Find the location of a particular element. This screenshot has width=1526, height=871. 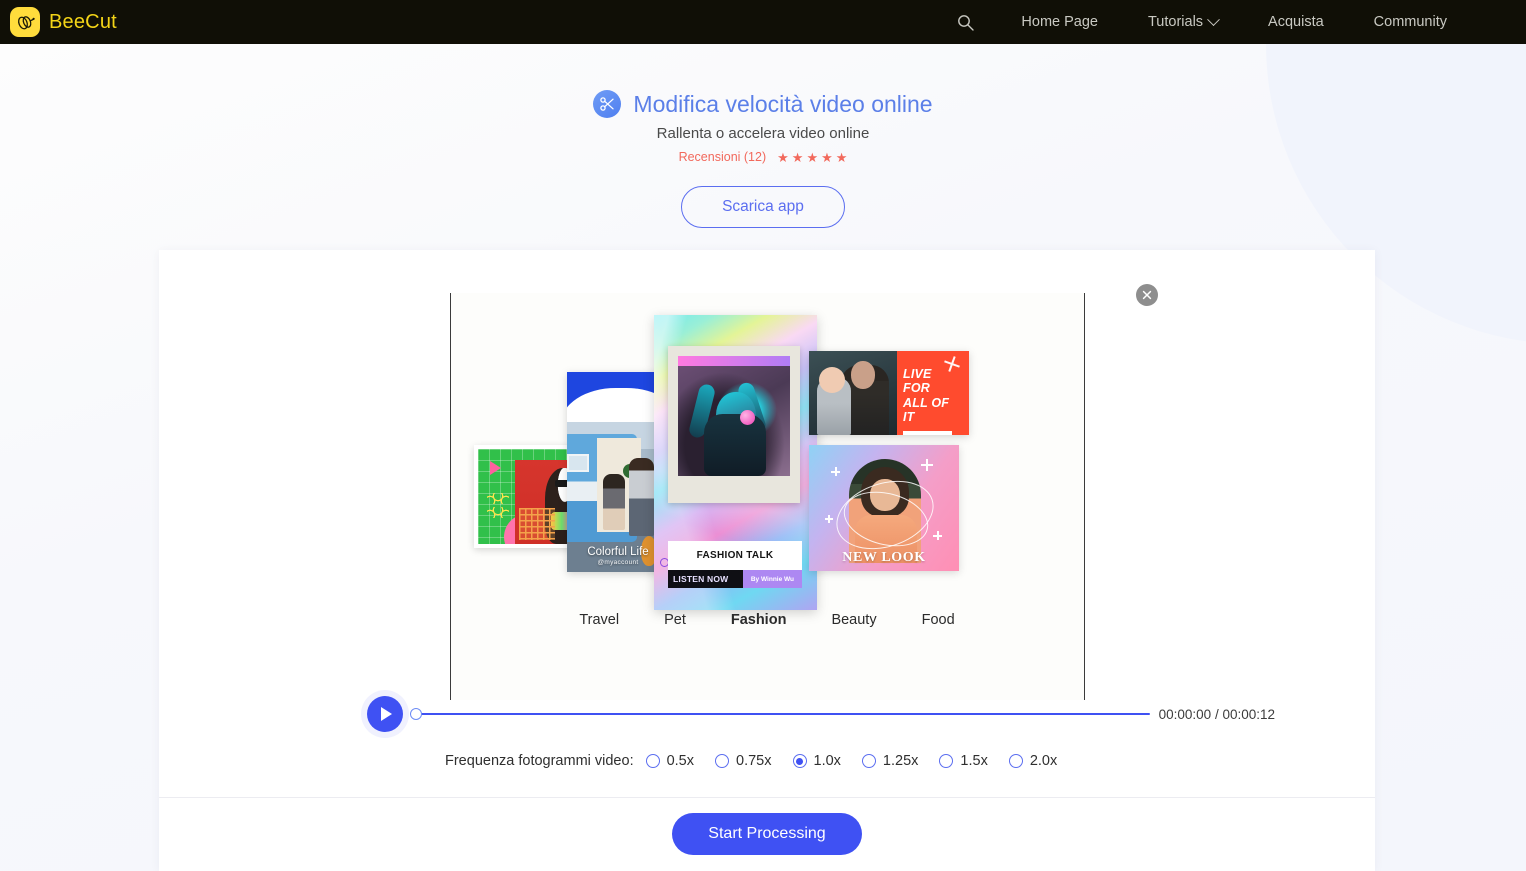

polaroid-frame is located at coordinates (734, 424).